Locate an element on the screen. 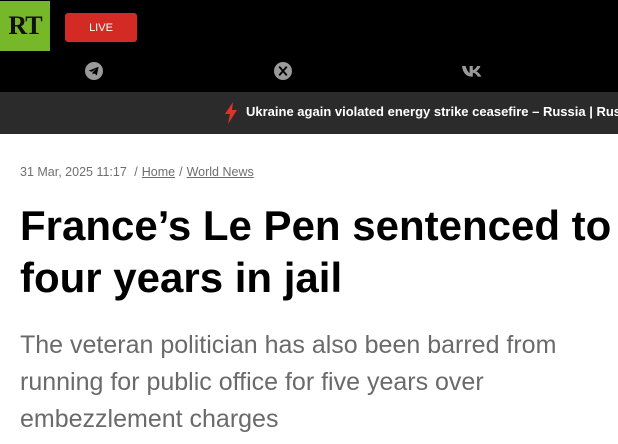  lightning-icon is located at coordinates (231, 113).